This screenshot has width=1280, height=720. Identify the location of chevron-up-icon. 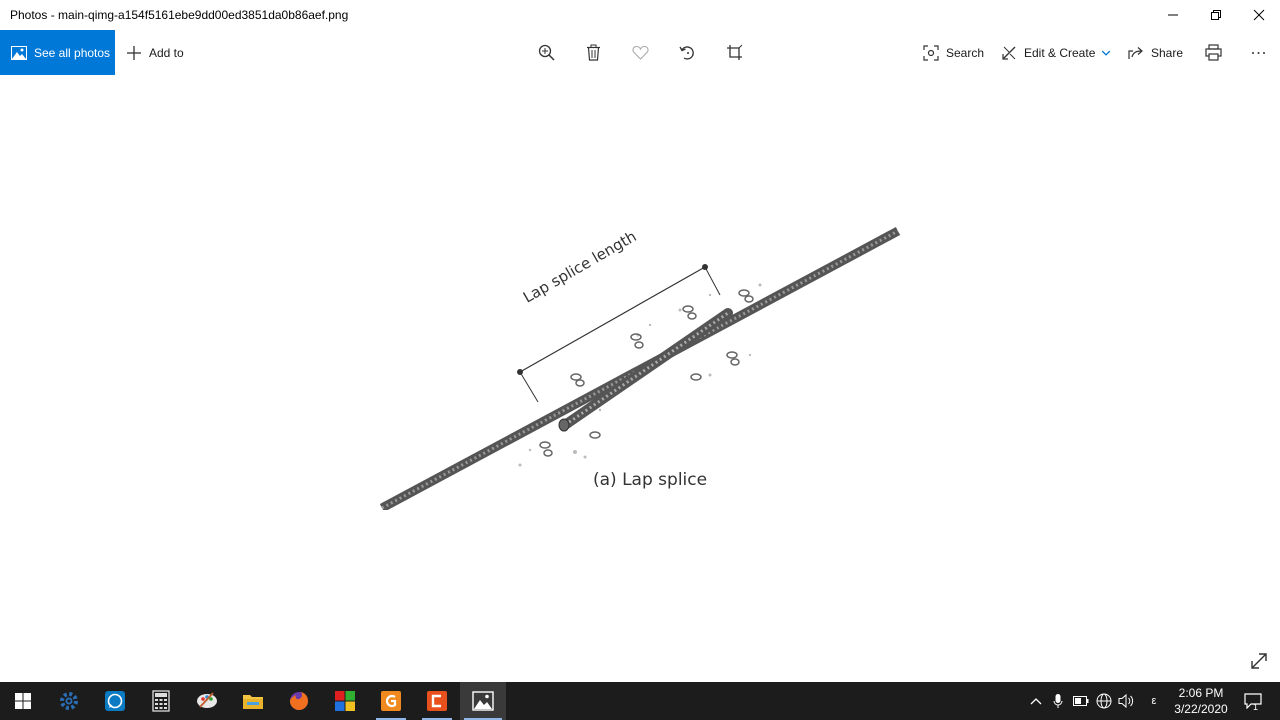
(1036, 701).